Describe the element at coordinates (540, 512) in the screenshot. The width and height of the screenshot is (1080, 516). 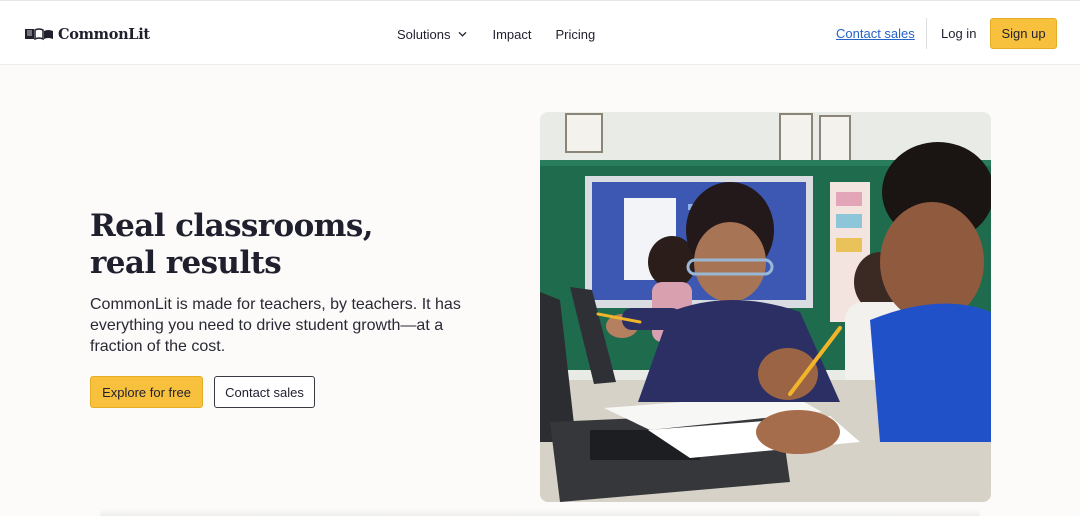
I see `section-edge` at that location.